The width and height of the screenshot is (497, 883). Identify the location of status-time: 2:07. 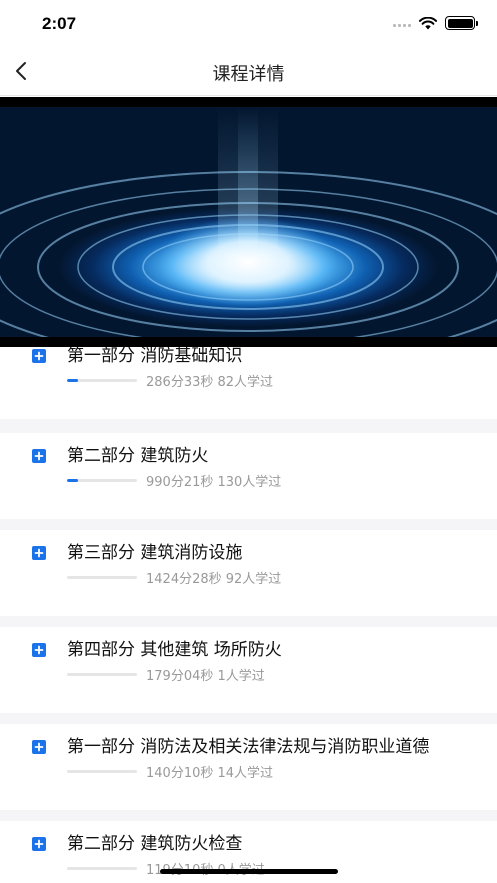
(59, 23).